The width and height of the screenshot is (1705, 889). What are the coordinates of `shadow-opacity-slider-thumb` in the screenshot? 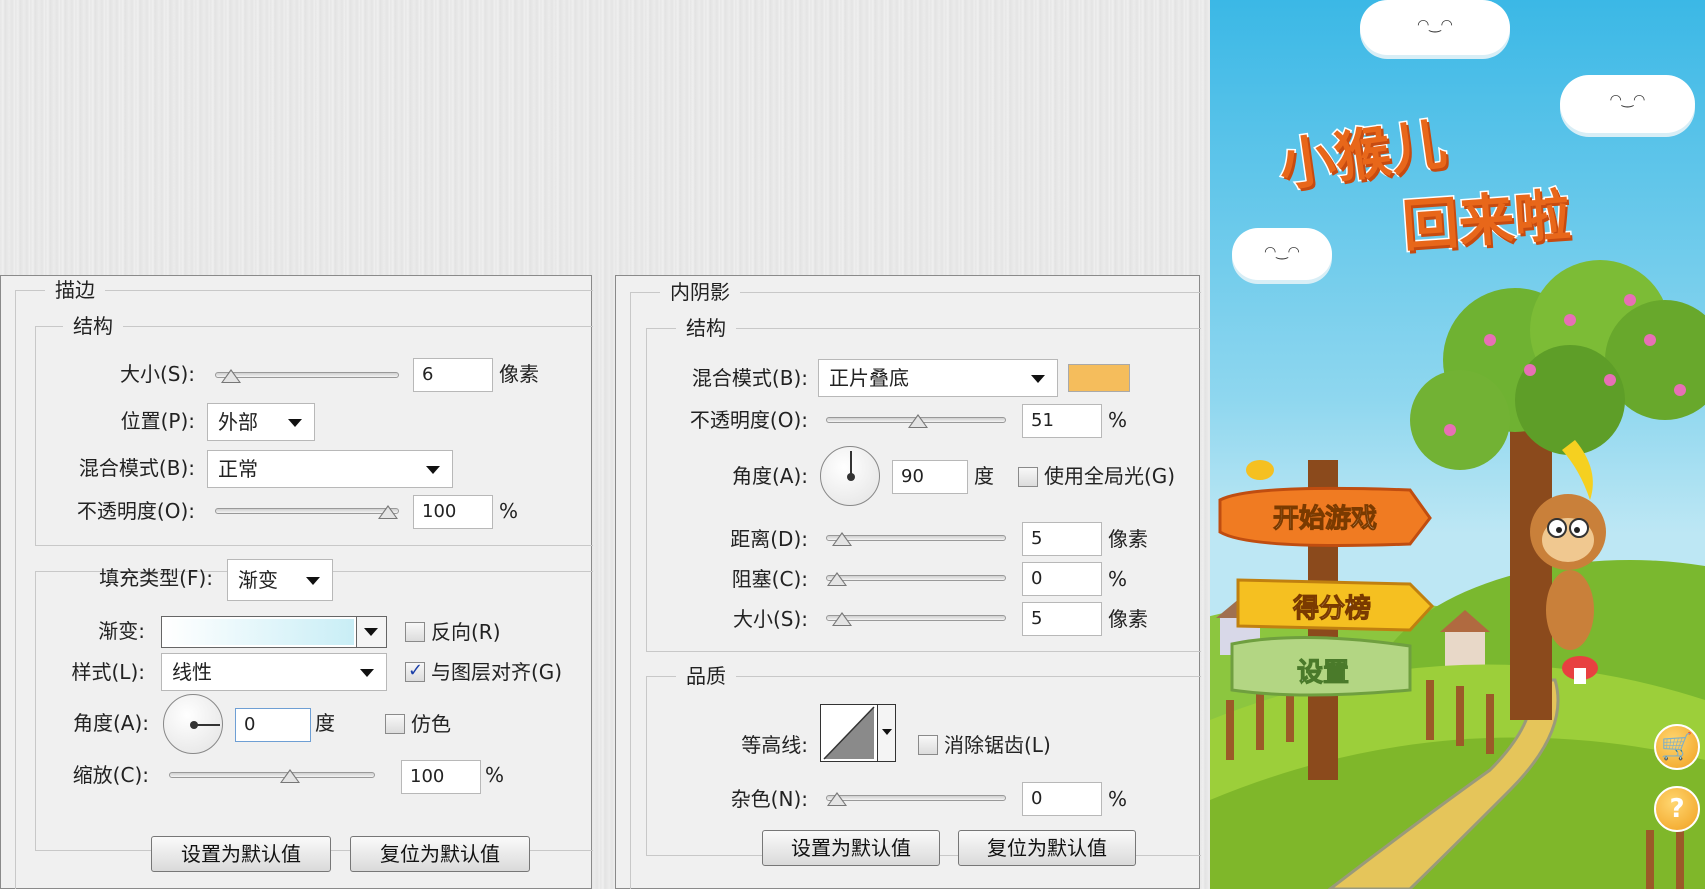 It's located at (917, 421).